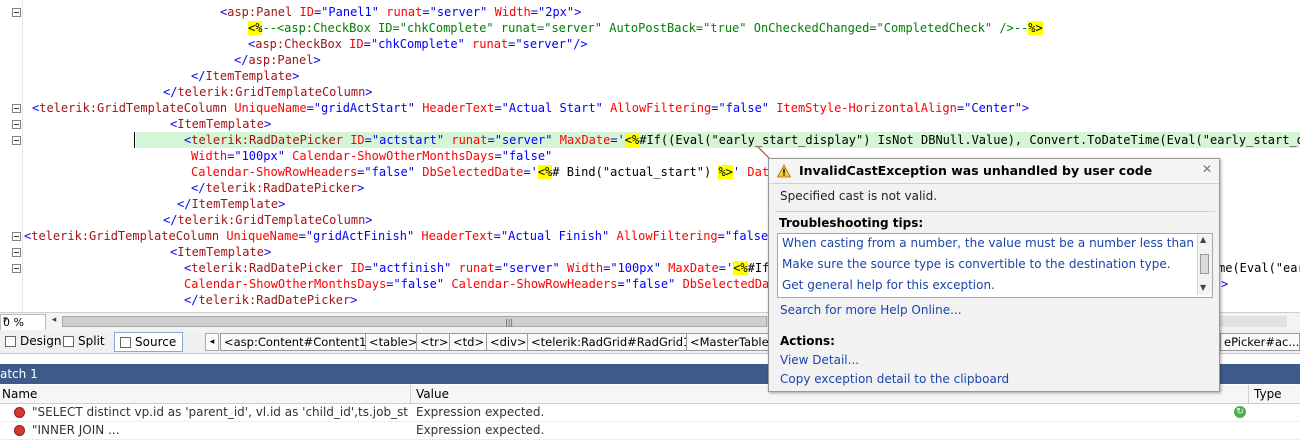 The image size is (1300, 440). I want to click on code-token: ID, so click(357, 140).